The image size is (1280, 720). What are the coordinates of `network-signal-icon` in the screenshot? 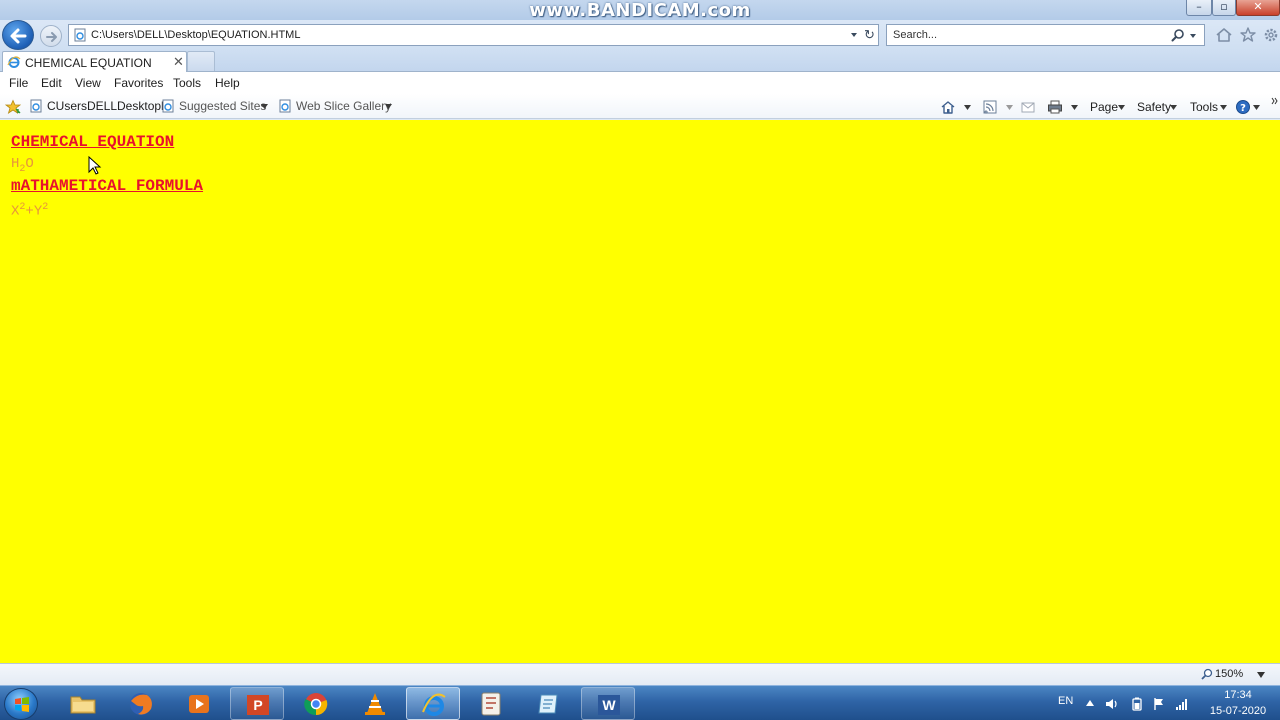 It's located at (1182, 704).